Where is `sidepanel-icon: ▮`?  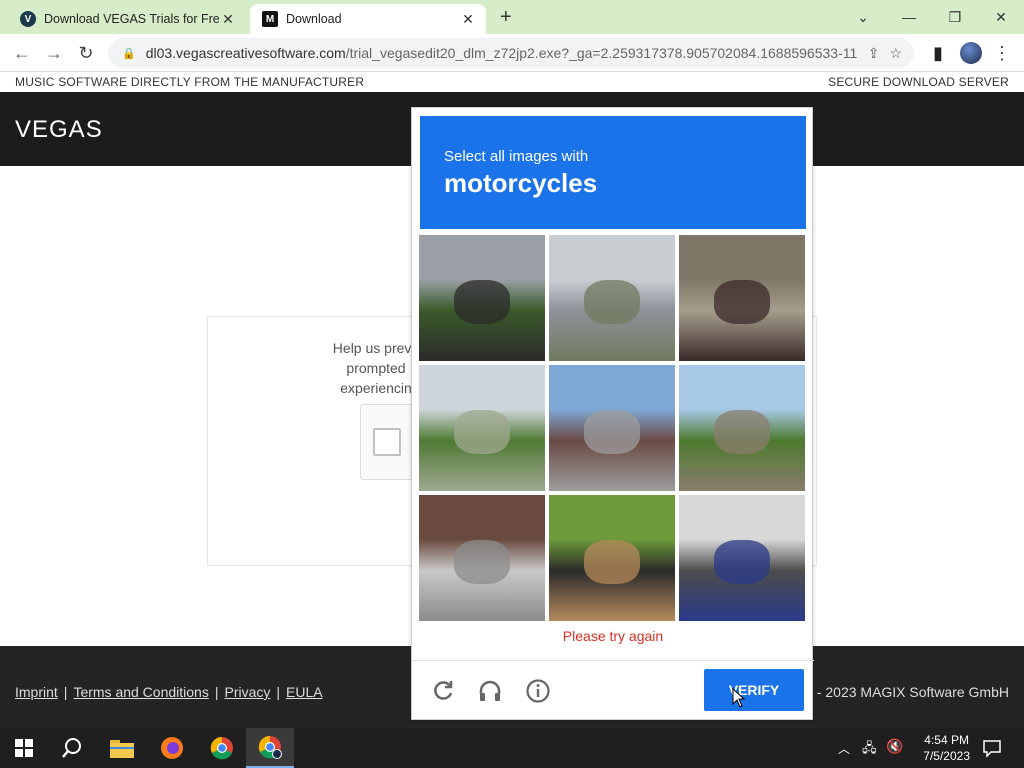
sidepanel-icon: ▮ is located at coordinates (938, 53).